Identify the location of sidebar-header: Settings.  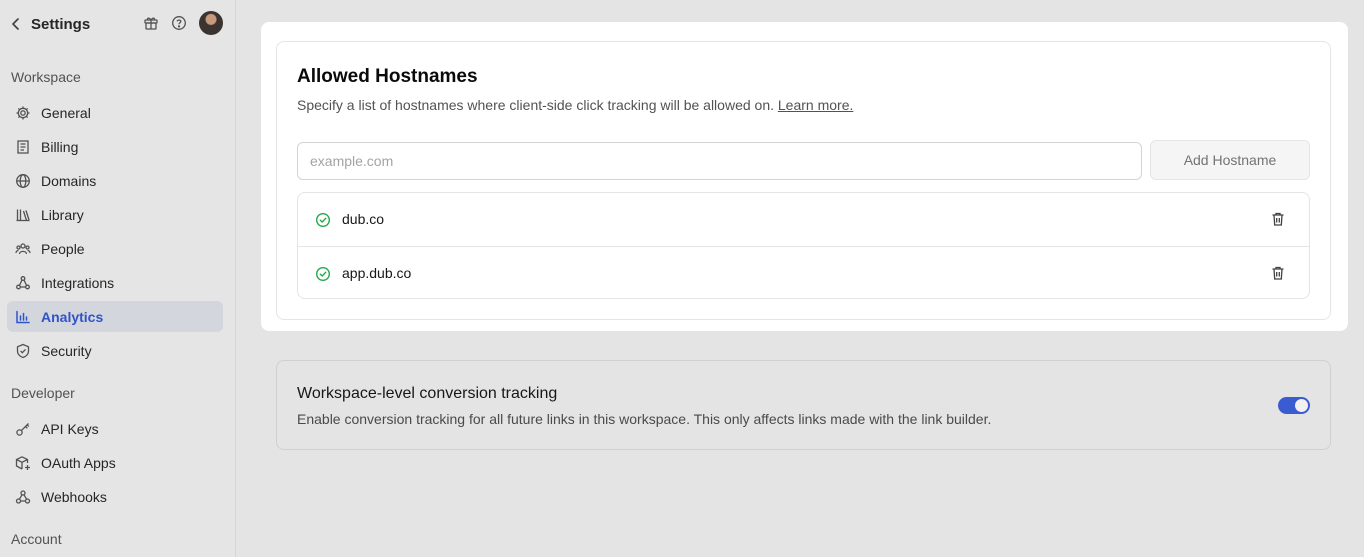
(118, 24).